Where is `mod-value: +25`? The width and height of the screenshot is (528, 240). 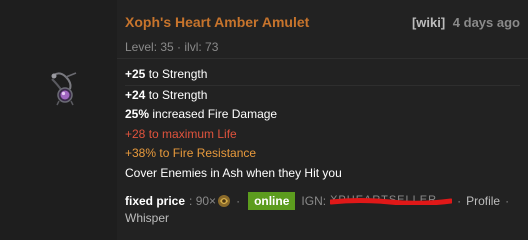
mod-value: +25 is located at coordinates (135, 74).